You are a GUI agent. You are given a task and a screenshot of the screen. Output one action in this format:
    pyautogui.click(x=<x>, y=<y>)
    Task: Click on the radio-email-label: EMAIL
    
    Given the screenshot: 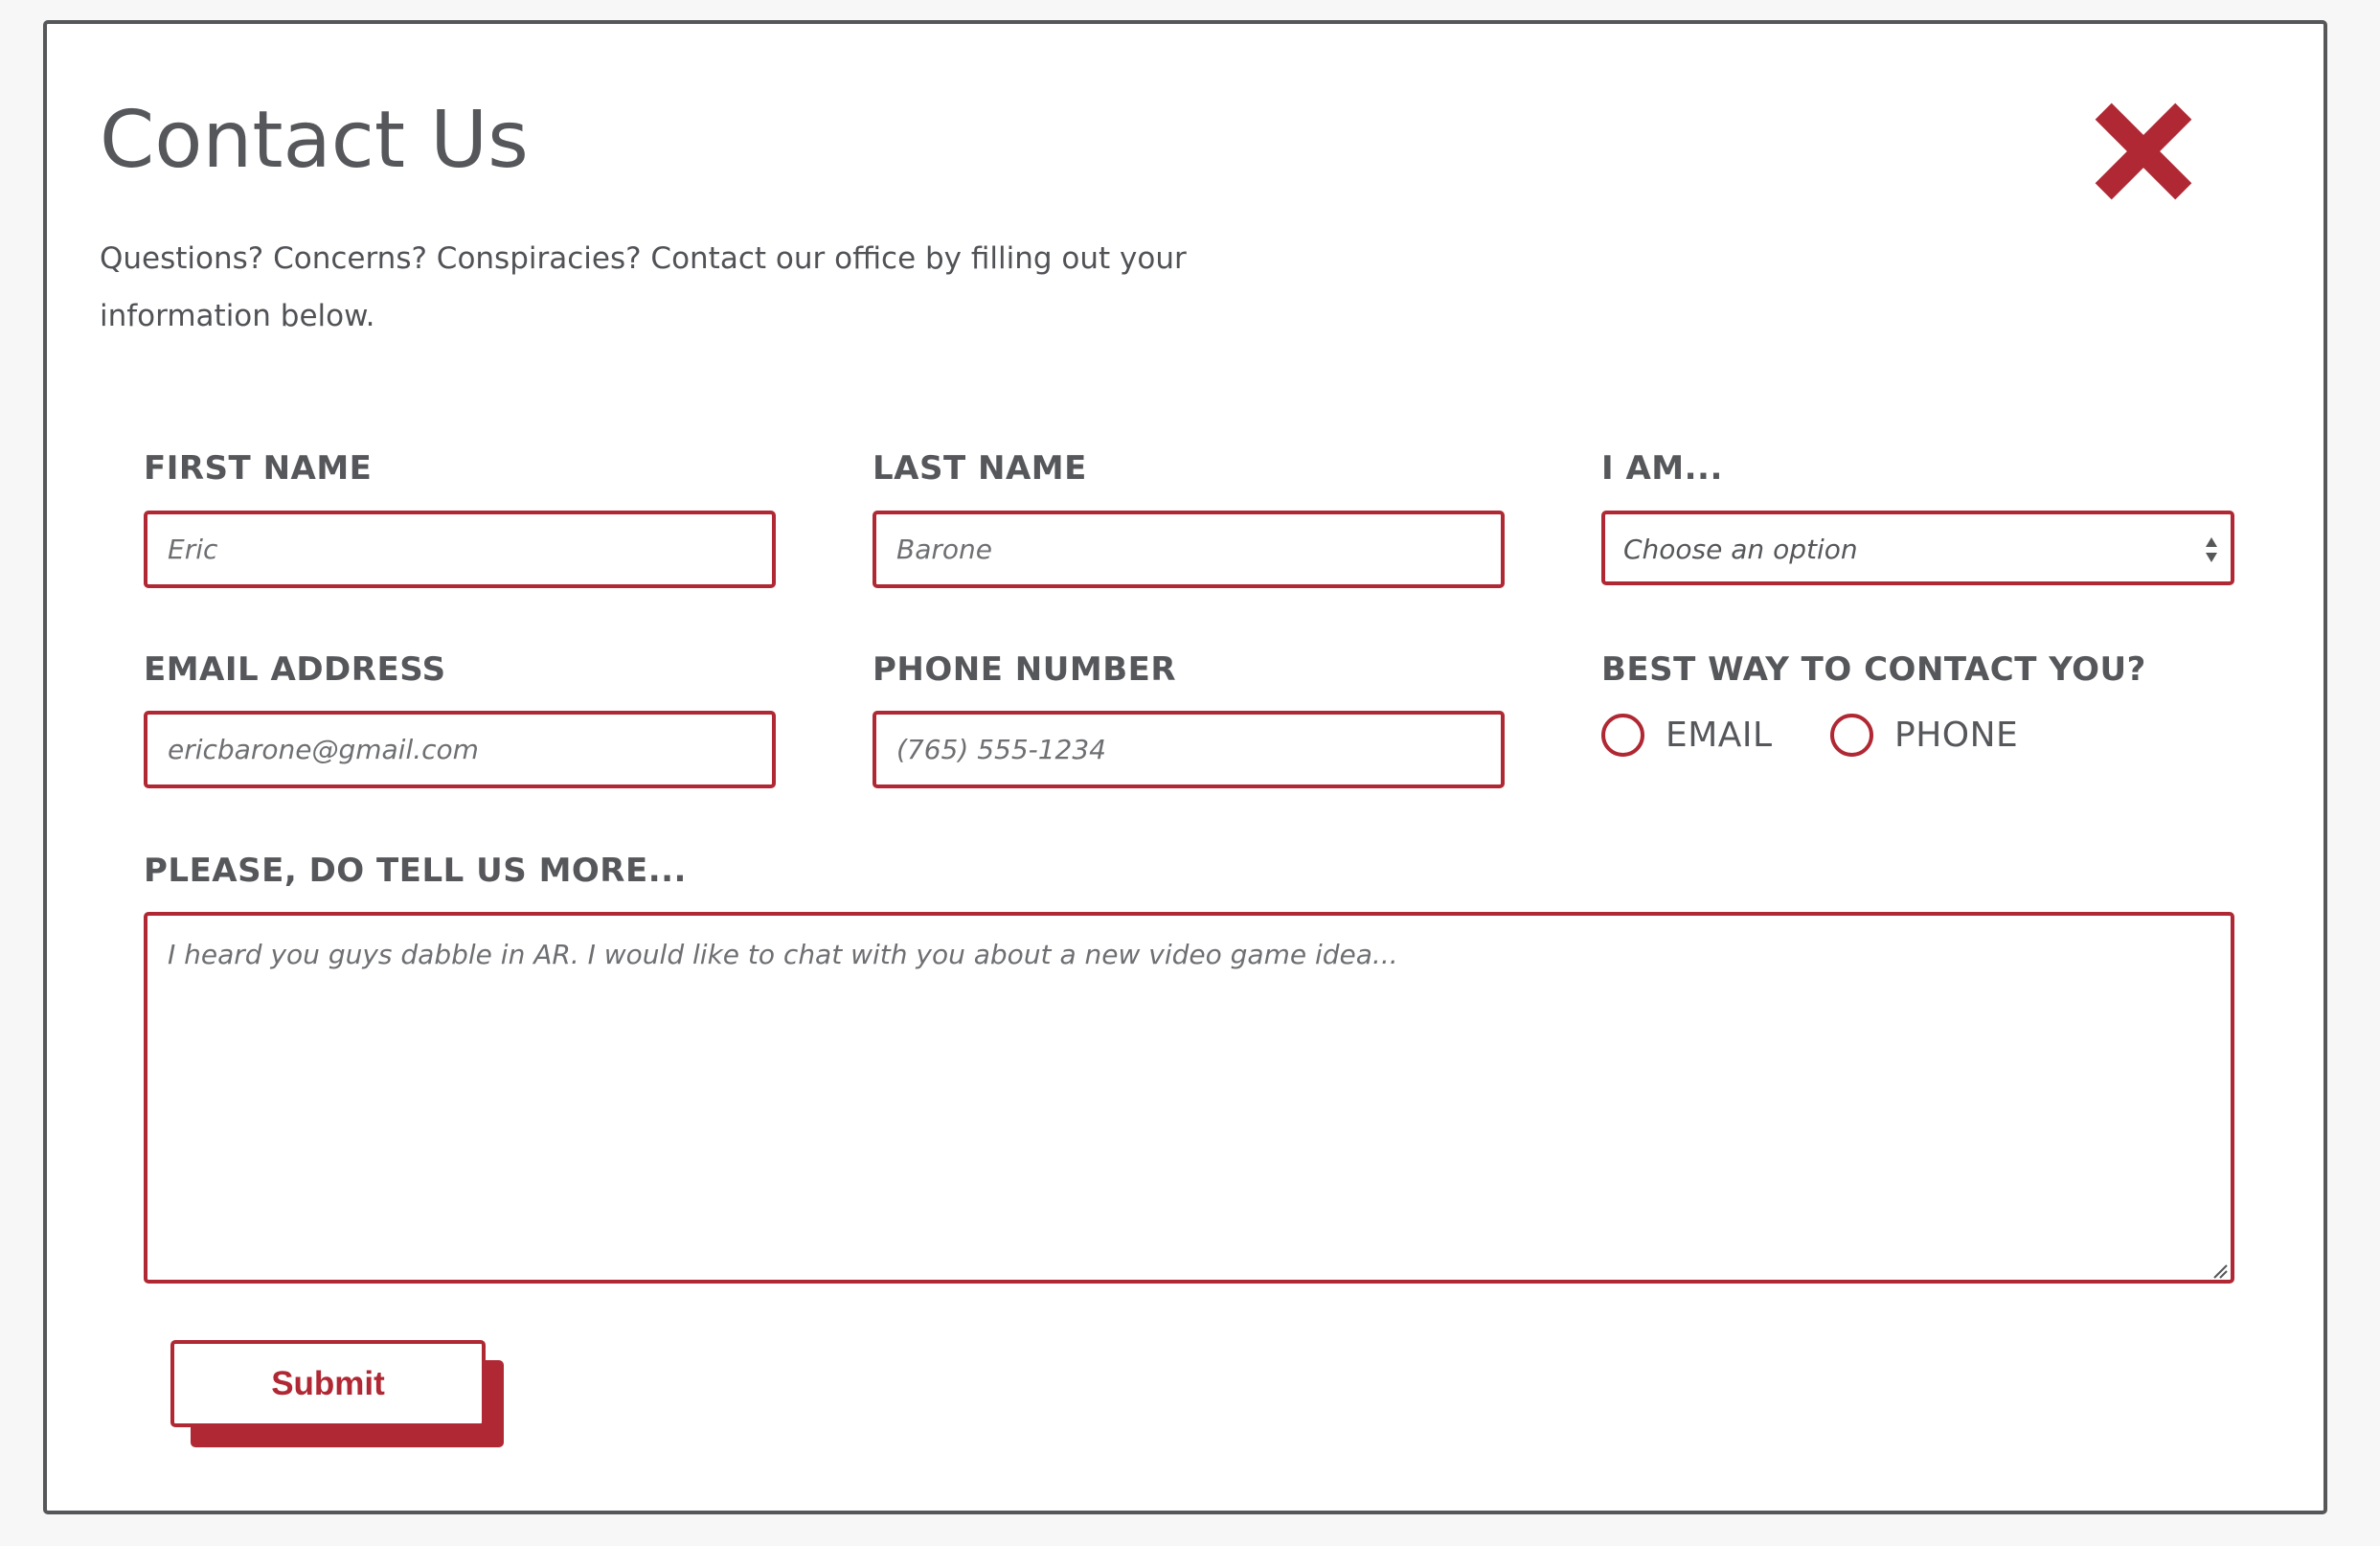 What is the action you would take?
    pyautogui.click(x=1719, y=735)
    